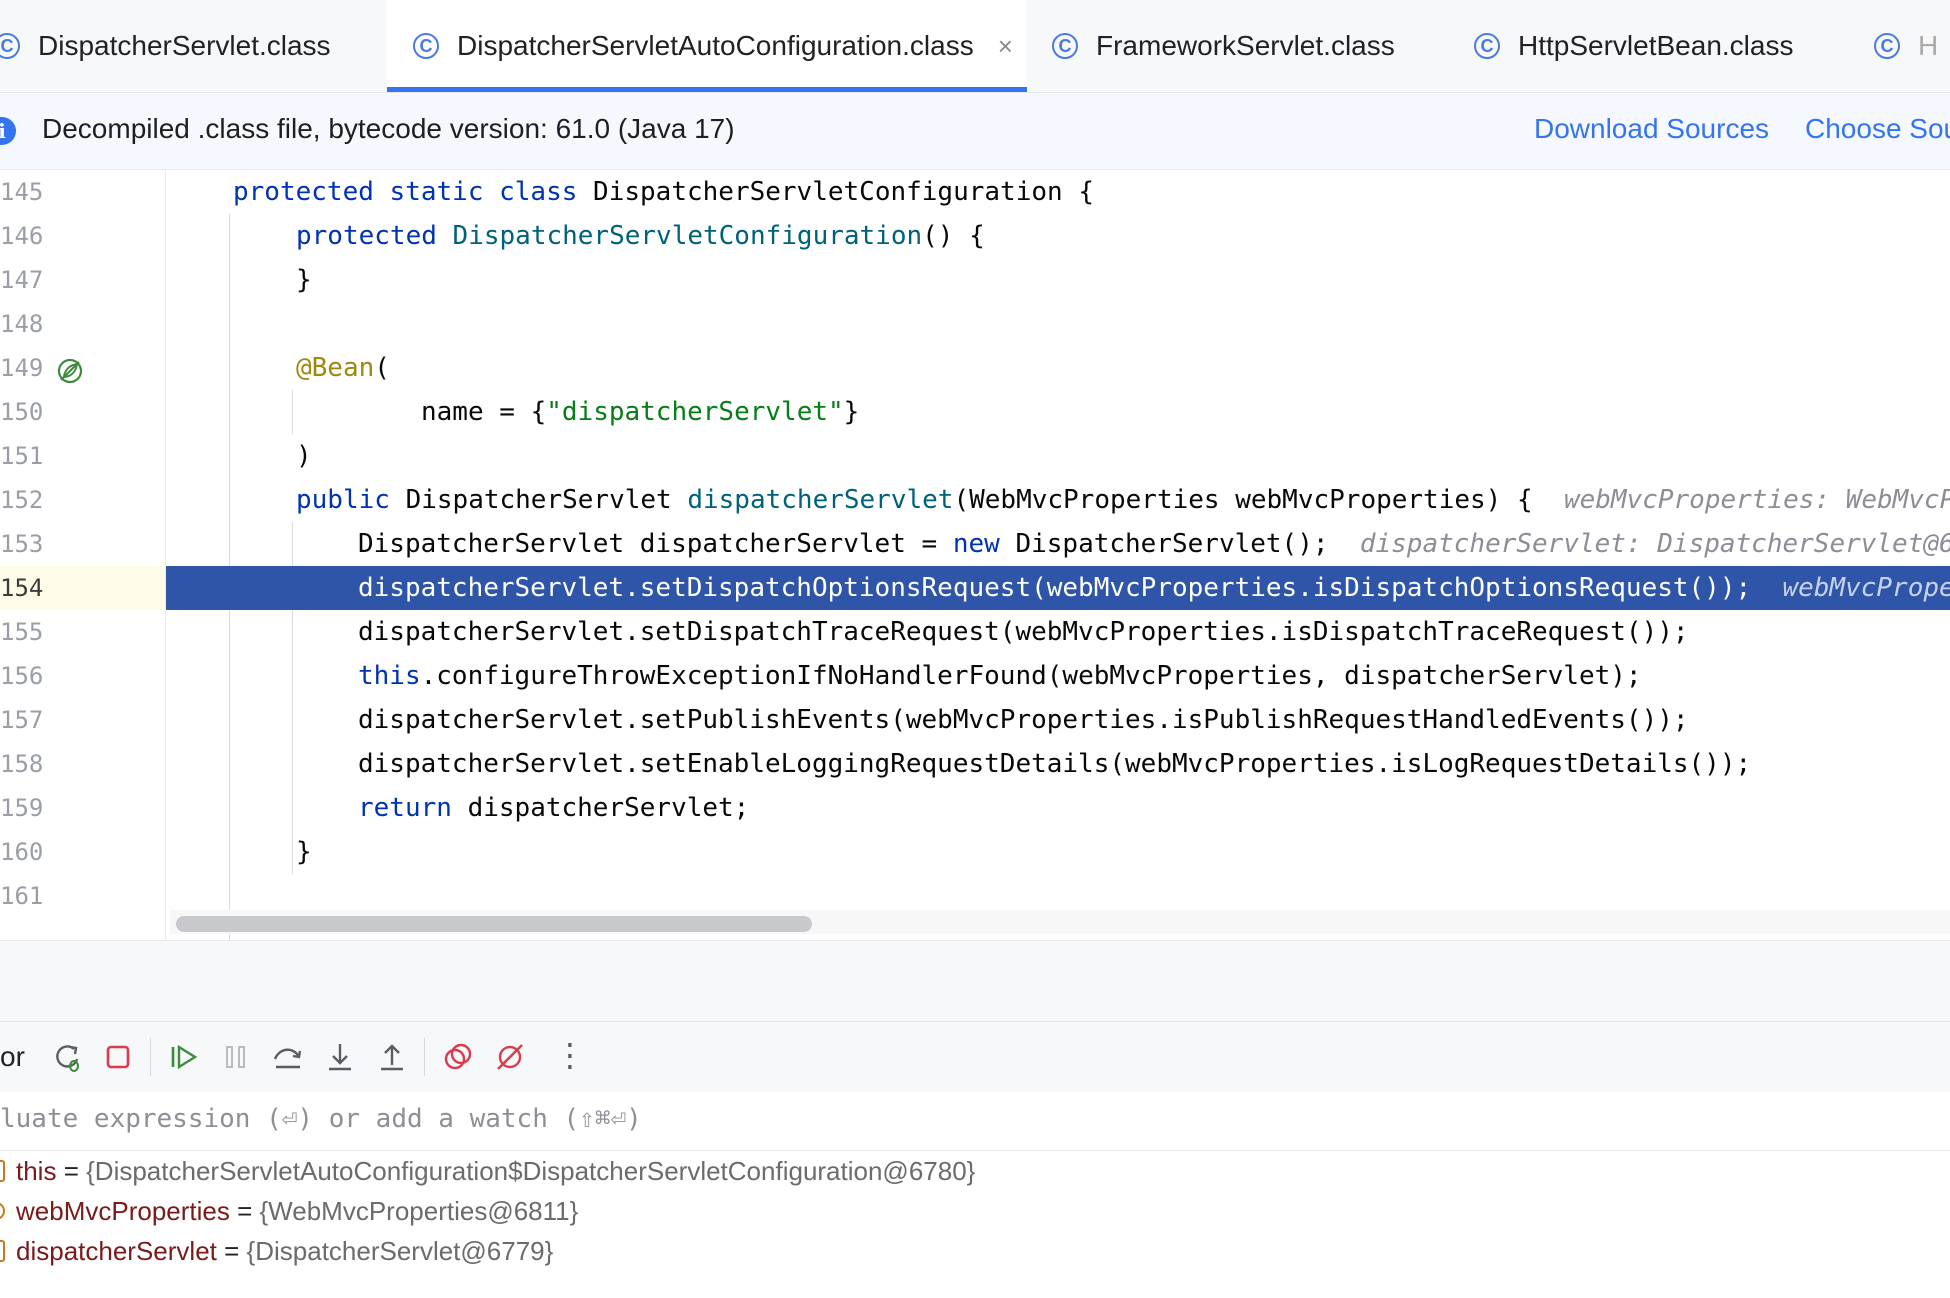 This screenshot has height=1298, width=1950. Describe the element at coordinates (975, 1057) in the screenshot. I see `debug-toolbar: or ⋮` at that location.